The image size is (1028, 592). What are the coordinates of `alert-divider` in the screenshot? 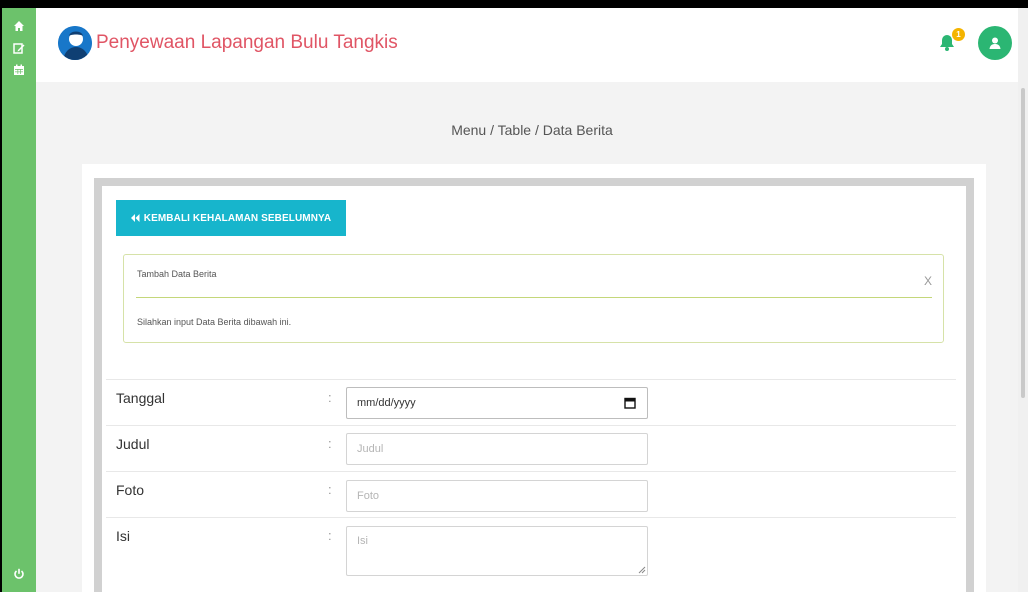 It's located at (534, 297).